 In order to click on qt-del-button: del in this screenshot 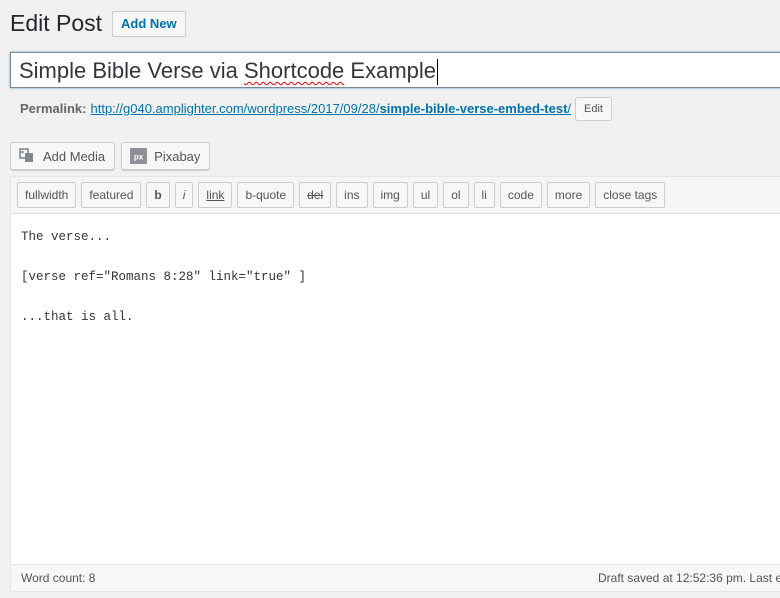, I will do `click(315, 195)`.